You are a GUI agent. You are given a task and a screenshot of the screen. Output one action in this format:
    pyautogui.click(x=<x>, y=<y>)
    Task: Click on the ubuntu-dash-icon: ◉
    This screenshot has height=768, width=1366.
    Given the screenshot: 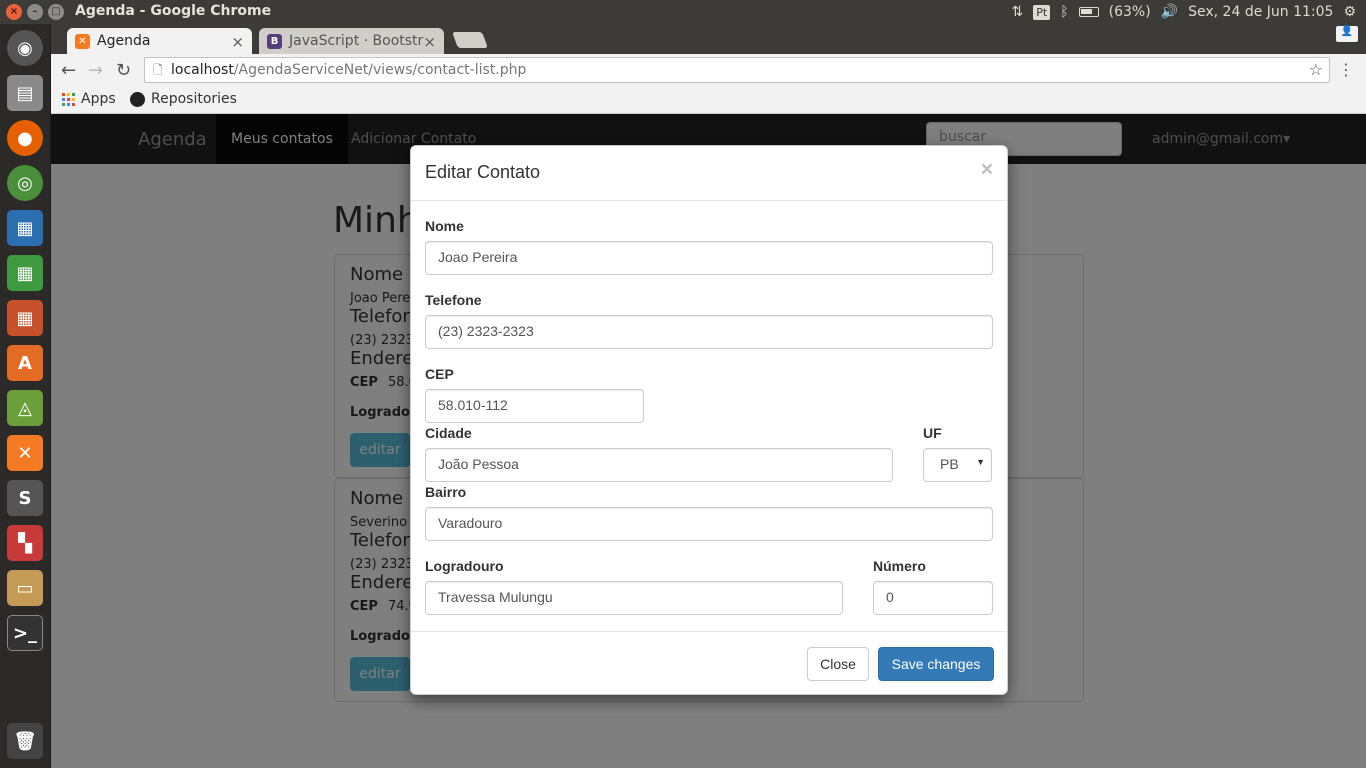 What is the action you would take?
    pyautogui.click(x=25, y=48)
    